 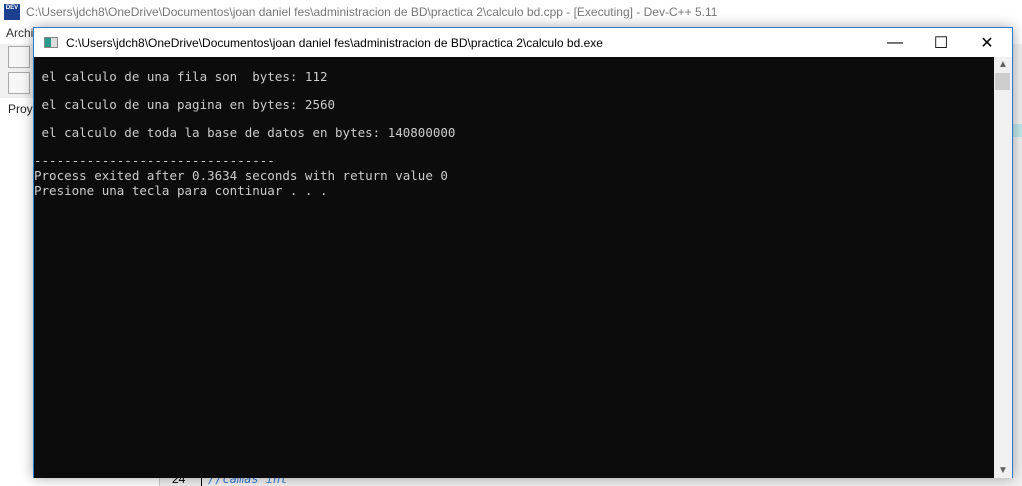 I want to click on output-line: el calculo de una pagina en bytes: 2560, so click(x=185, y=104).